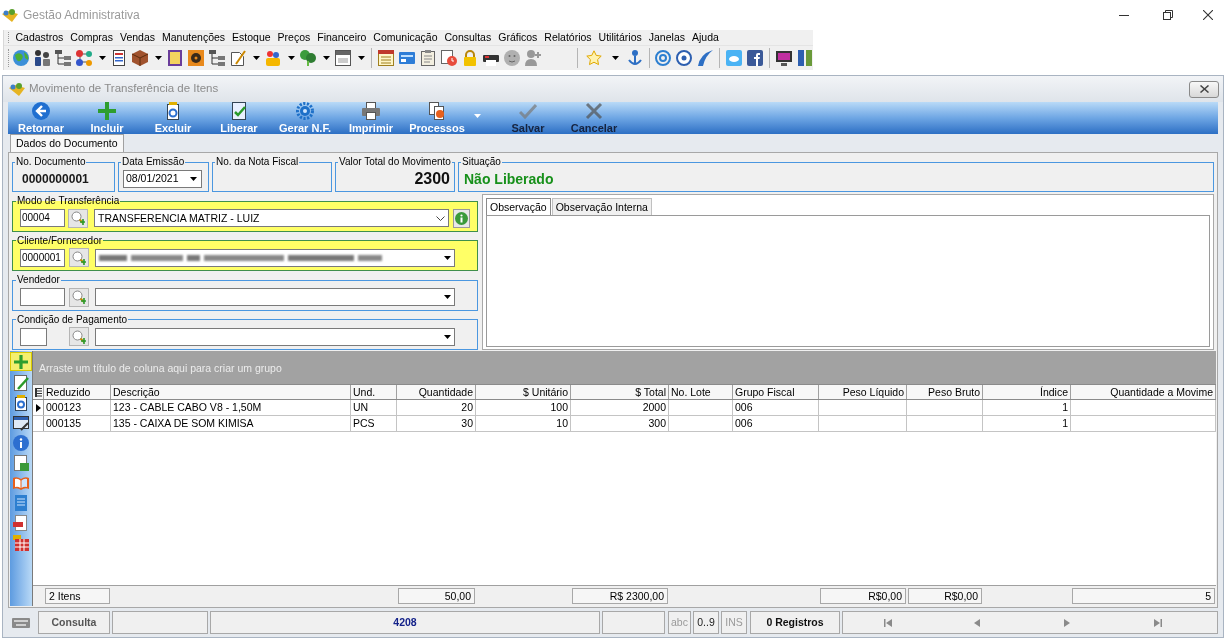 The height and width of the screenshot is (643, 1226). What do you see at coordinates (624, 408) in the screenshot?
I see `table-row: 000123 123 - CABLE CABO V8 - 1,50M UN 20 100 2000 006 1` at bounding box center [624, 408].